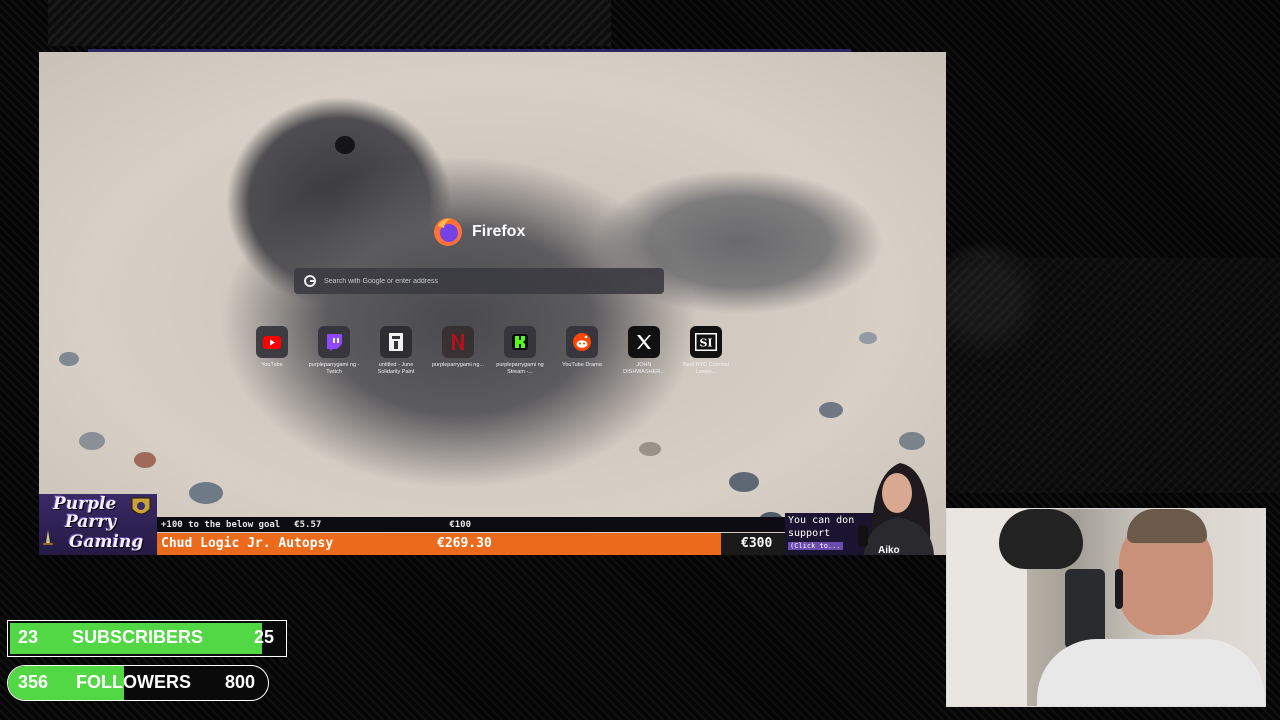 Image resolution: width=1280 pixels, height=720 pixels. I want to click on si-icon: SI, so click(706, 342).